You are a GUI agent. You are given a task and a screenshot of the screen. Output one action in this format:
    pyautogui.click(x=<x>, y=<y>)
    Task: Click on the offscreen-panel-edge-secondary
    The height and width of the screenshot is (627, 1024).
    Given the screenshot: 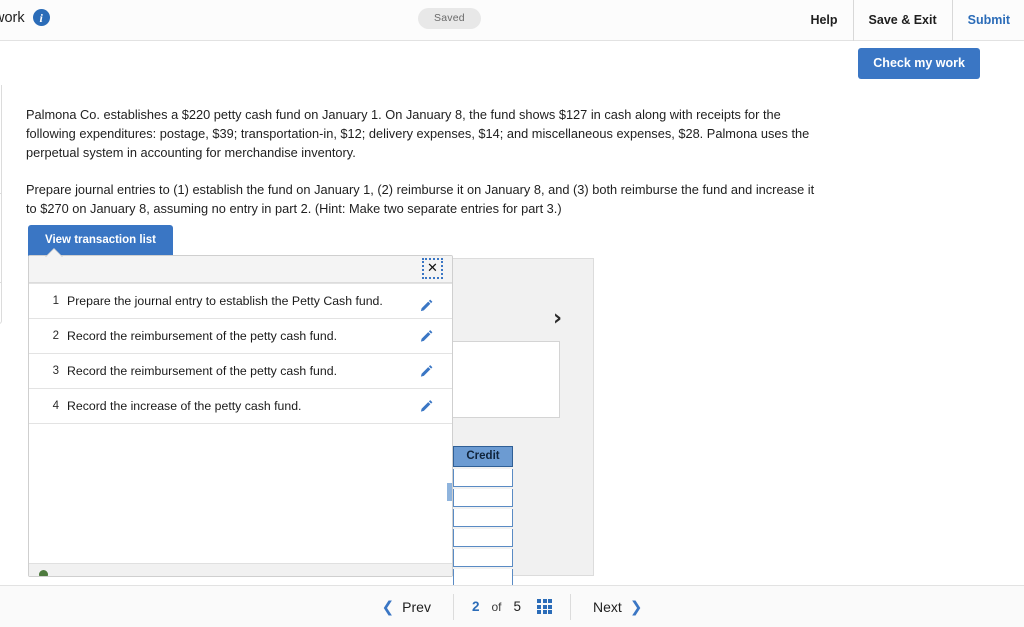 What is the action you would take?
    pyautogui.click(x=1, y=238)
    